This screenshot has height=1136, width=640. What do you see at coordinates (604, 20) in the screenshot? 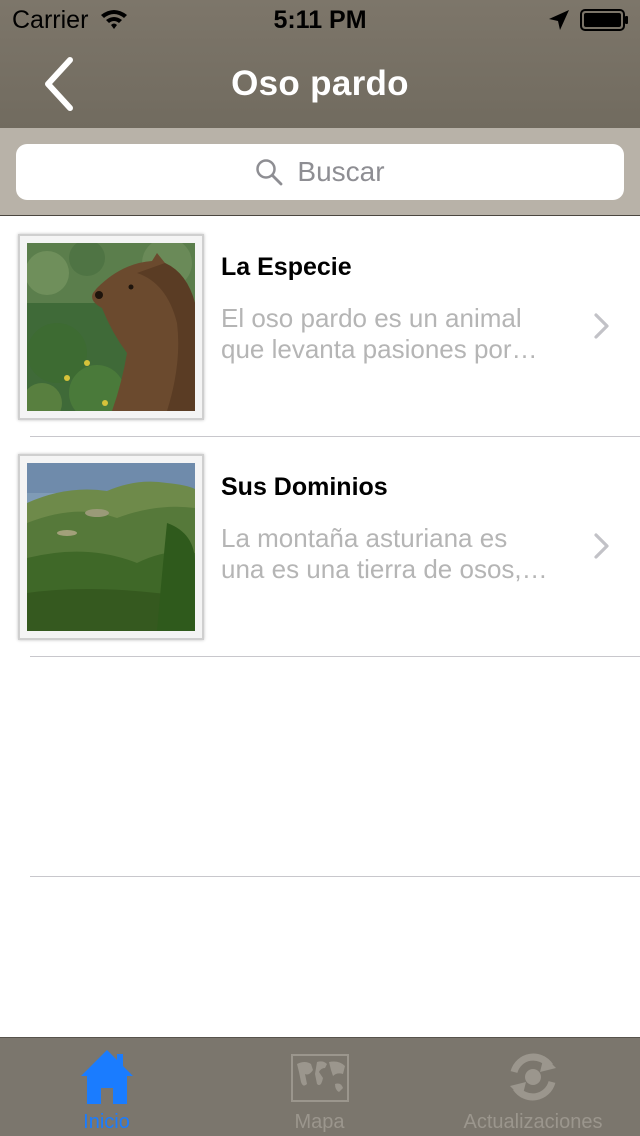
I see `battery-icon` at bounding box center [604, 20].